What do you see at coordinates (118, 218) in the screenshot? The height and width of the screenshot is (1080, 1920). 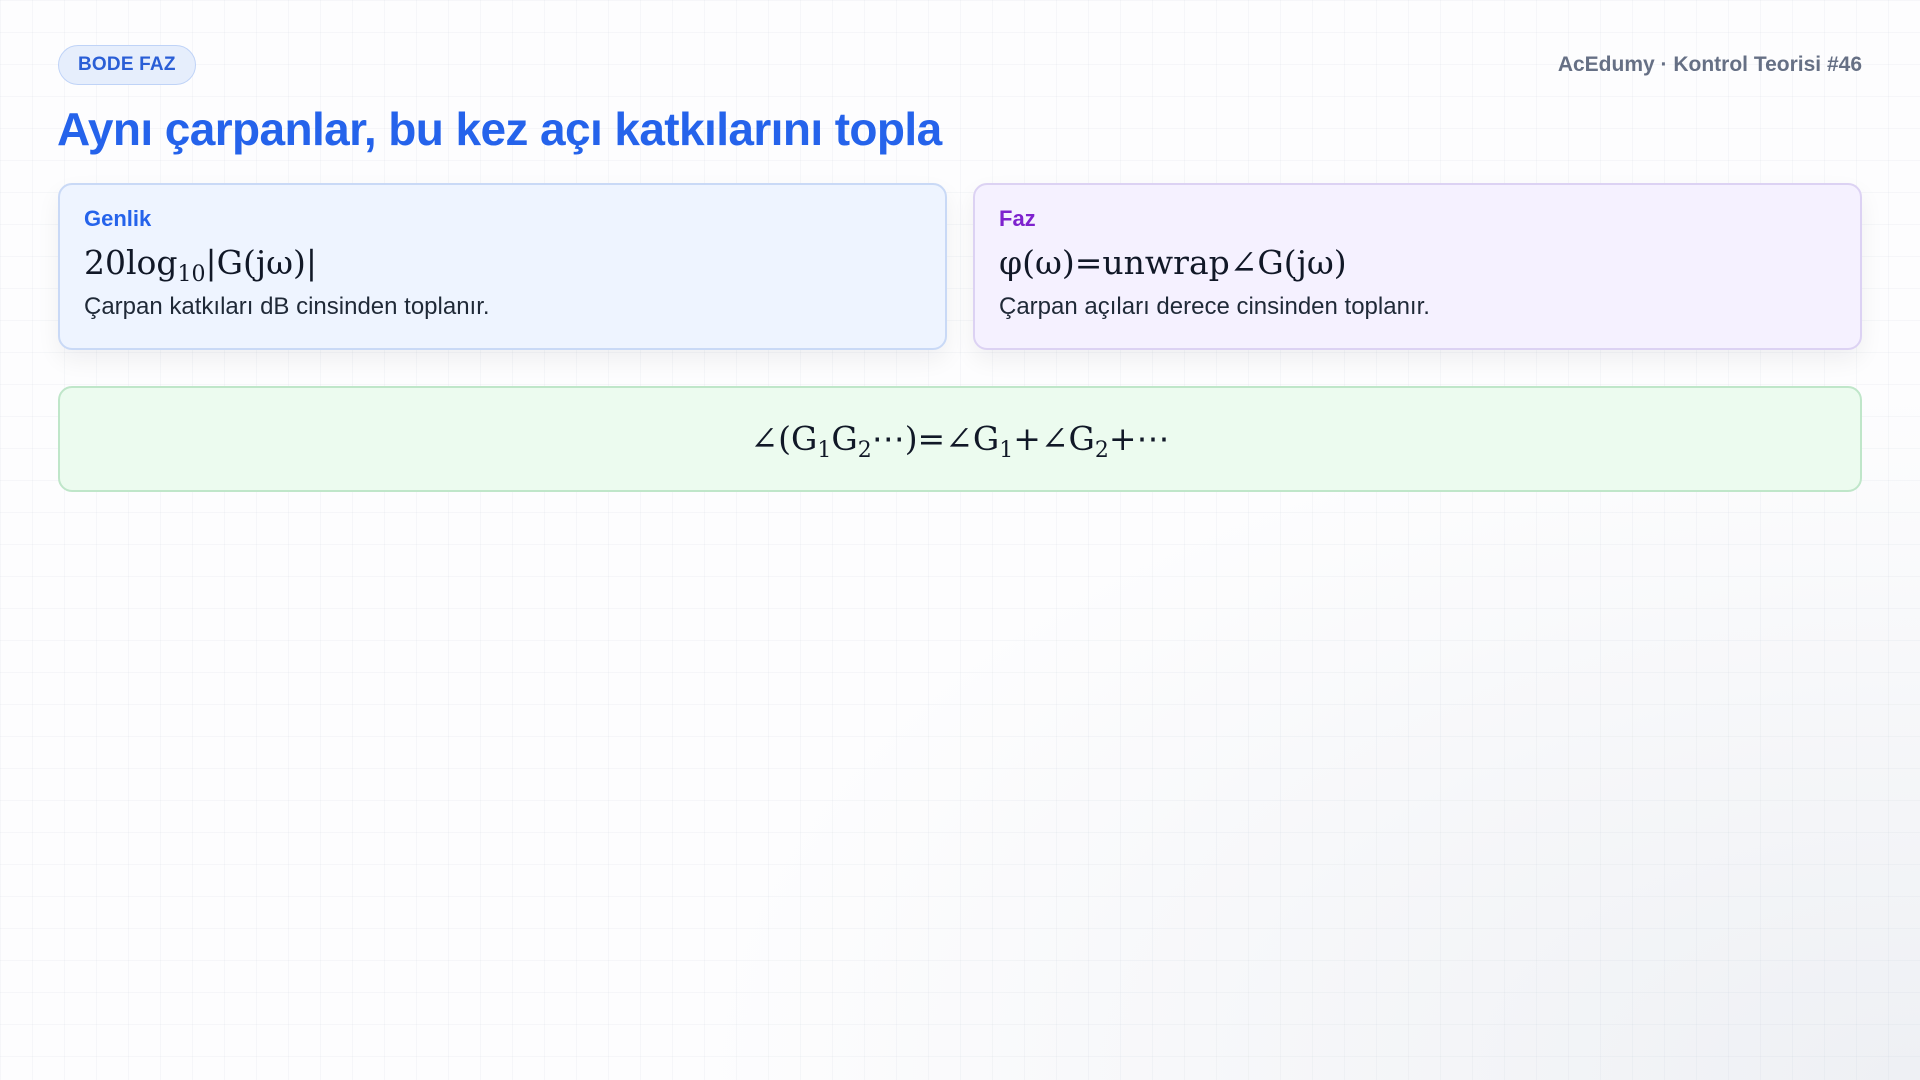 I see `magnitude-card-label: Genlik` at bounding box center [118, 218].